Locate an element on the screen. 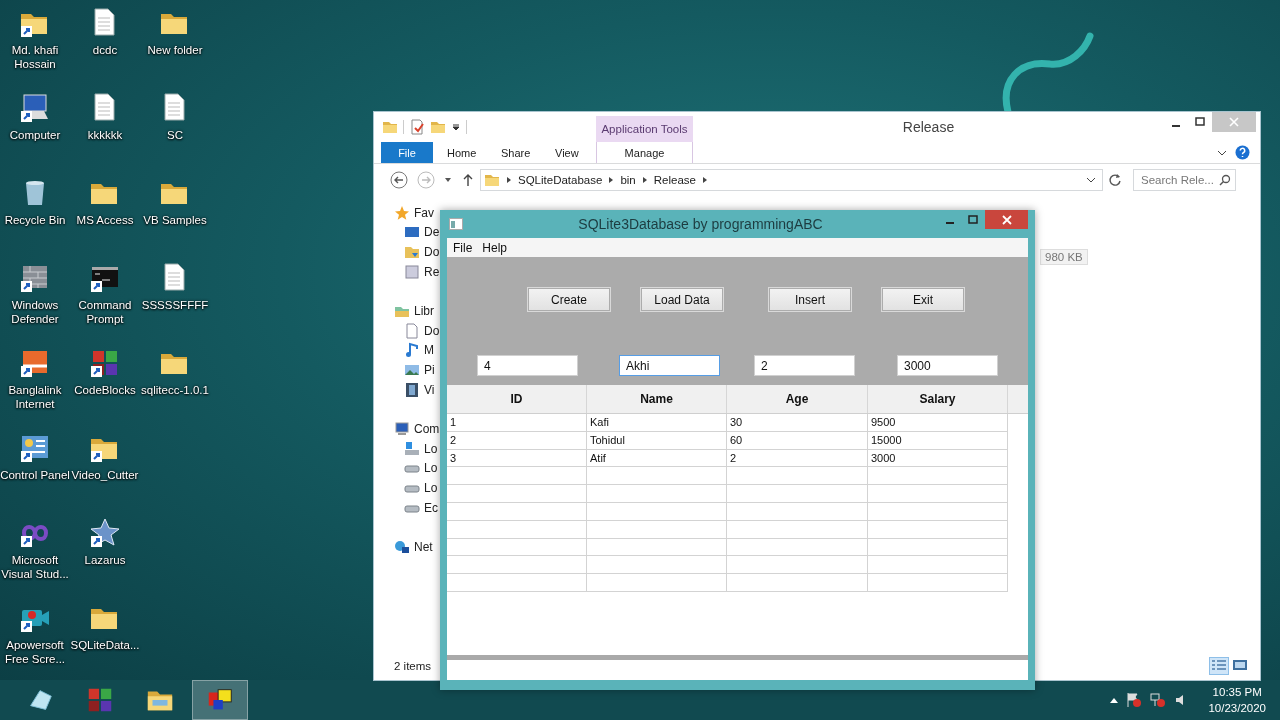 The image size is (1280, 720). status-text: 2 items is located at coordinates (413, 666).